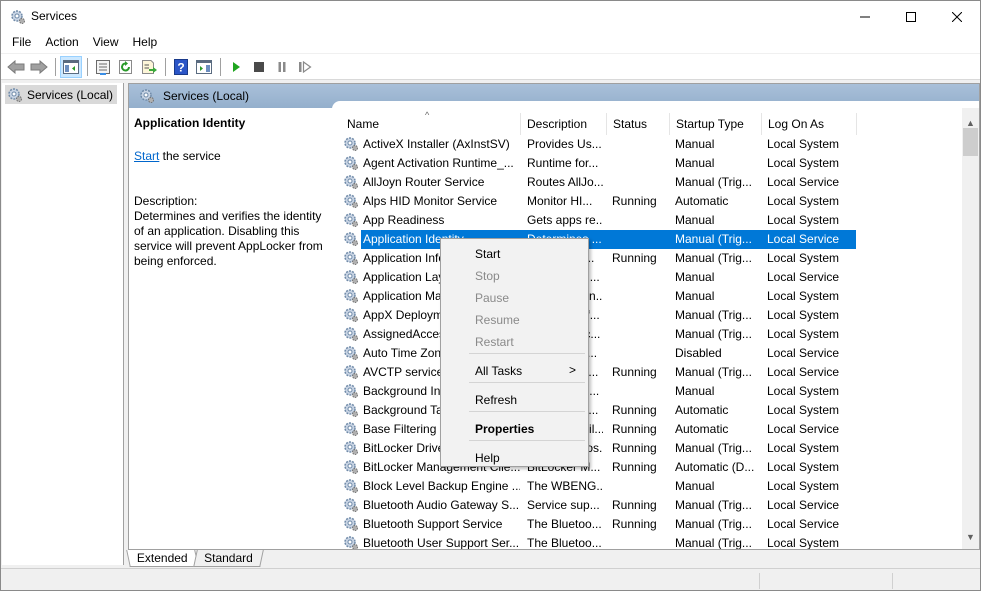 This screenshot has height=591, width=981. What do you see at coordinates (16, 67) in the screenshot?
I see `back-button` at bounding box center [16, 67].